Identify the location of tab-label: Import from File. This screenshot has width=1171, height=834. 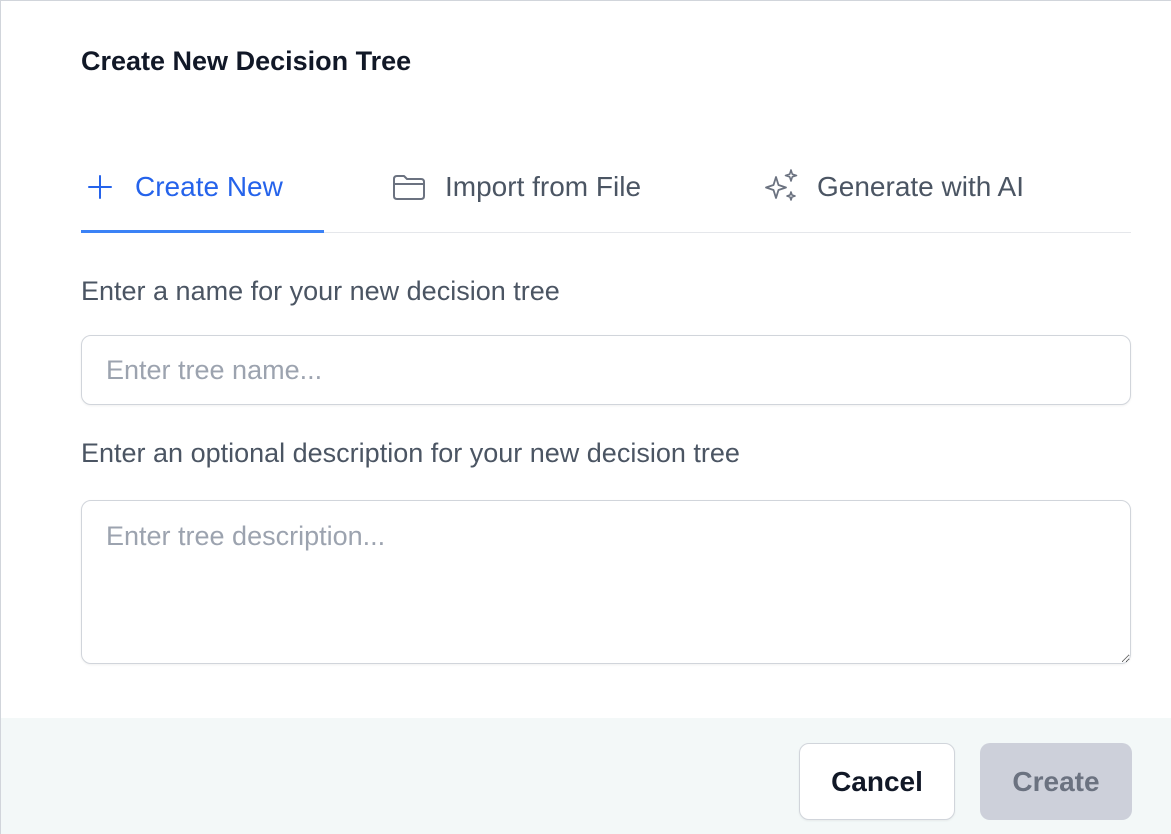
(543, 186).